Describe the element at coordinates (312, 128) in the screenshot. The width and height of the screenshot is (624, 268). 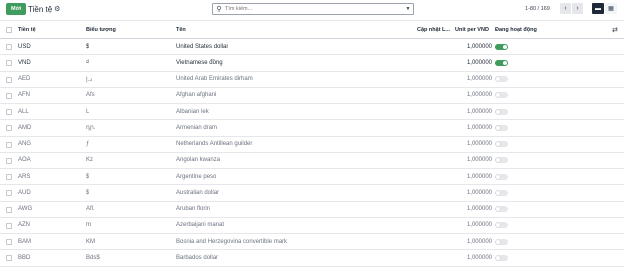
I see `table-row: AMD դր. Armenian dram 1,000000` at that location.